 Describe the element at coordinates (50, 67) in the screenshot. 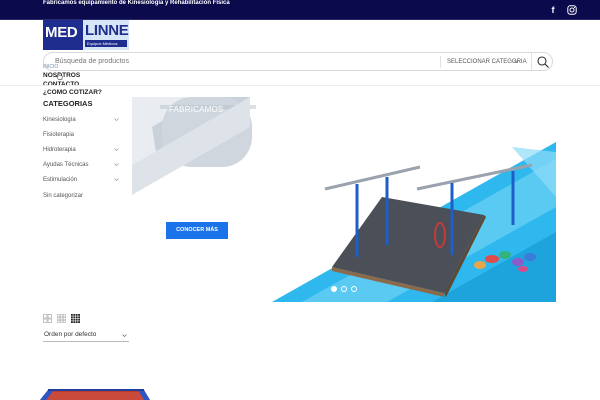

I see `nav-inicio: INICIO` at that location.